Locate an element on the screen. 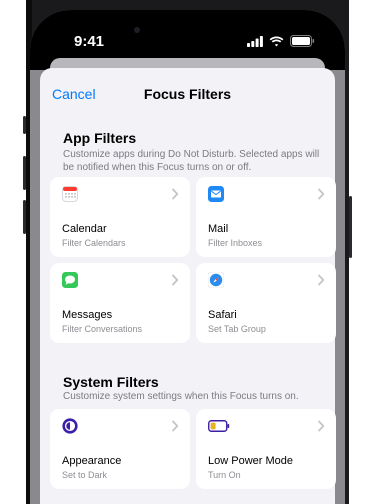  status-icons is located at coordinates (281, 41).